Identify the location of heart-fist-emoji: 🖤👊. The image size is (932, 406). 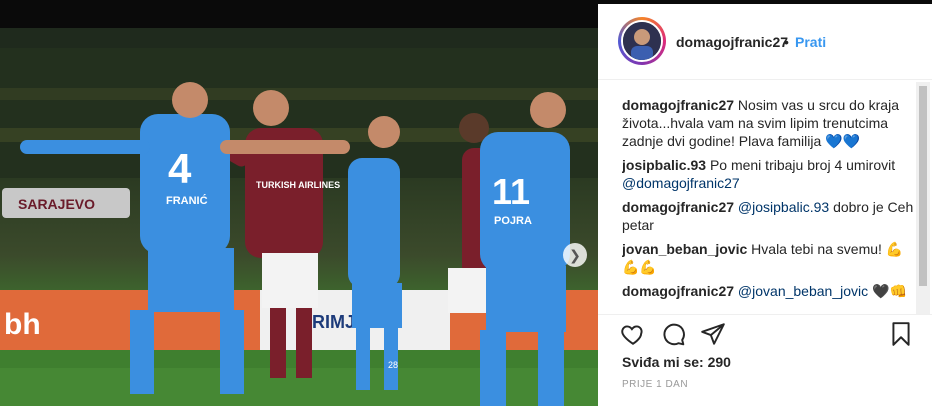
(889, 291).